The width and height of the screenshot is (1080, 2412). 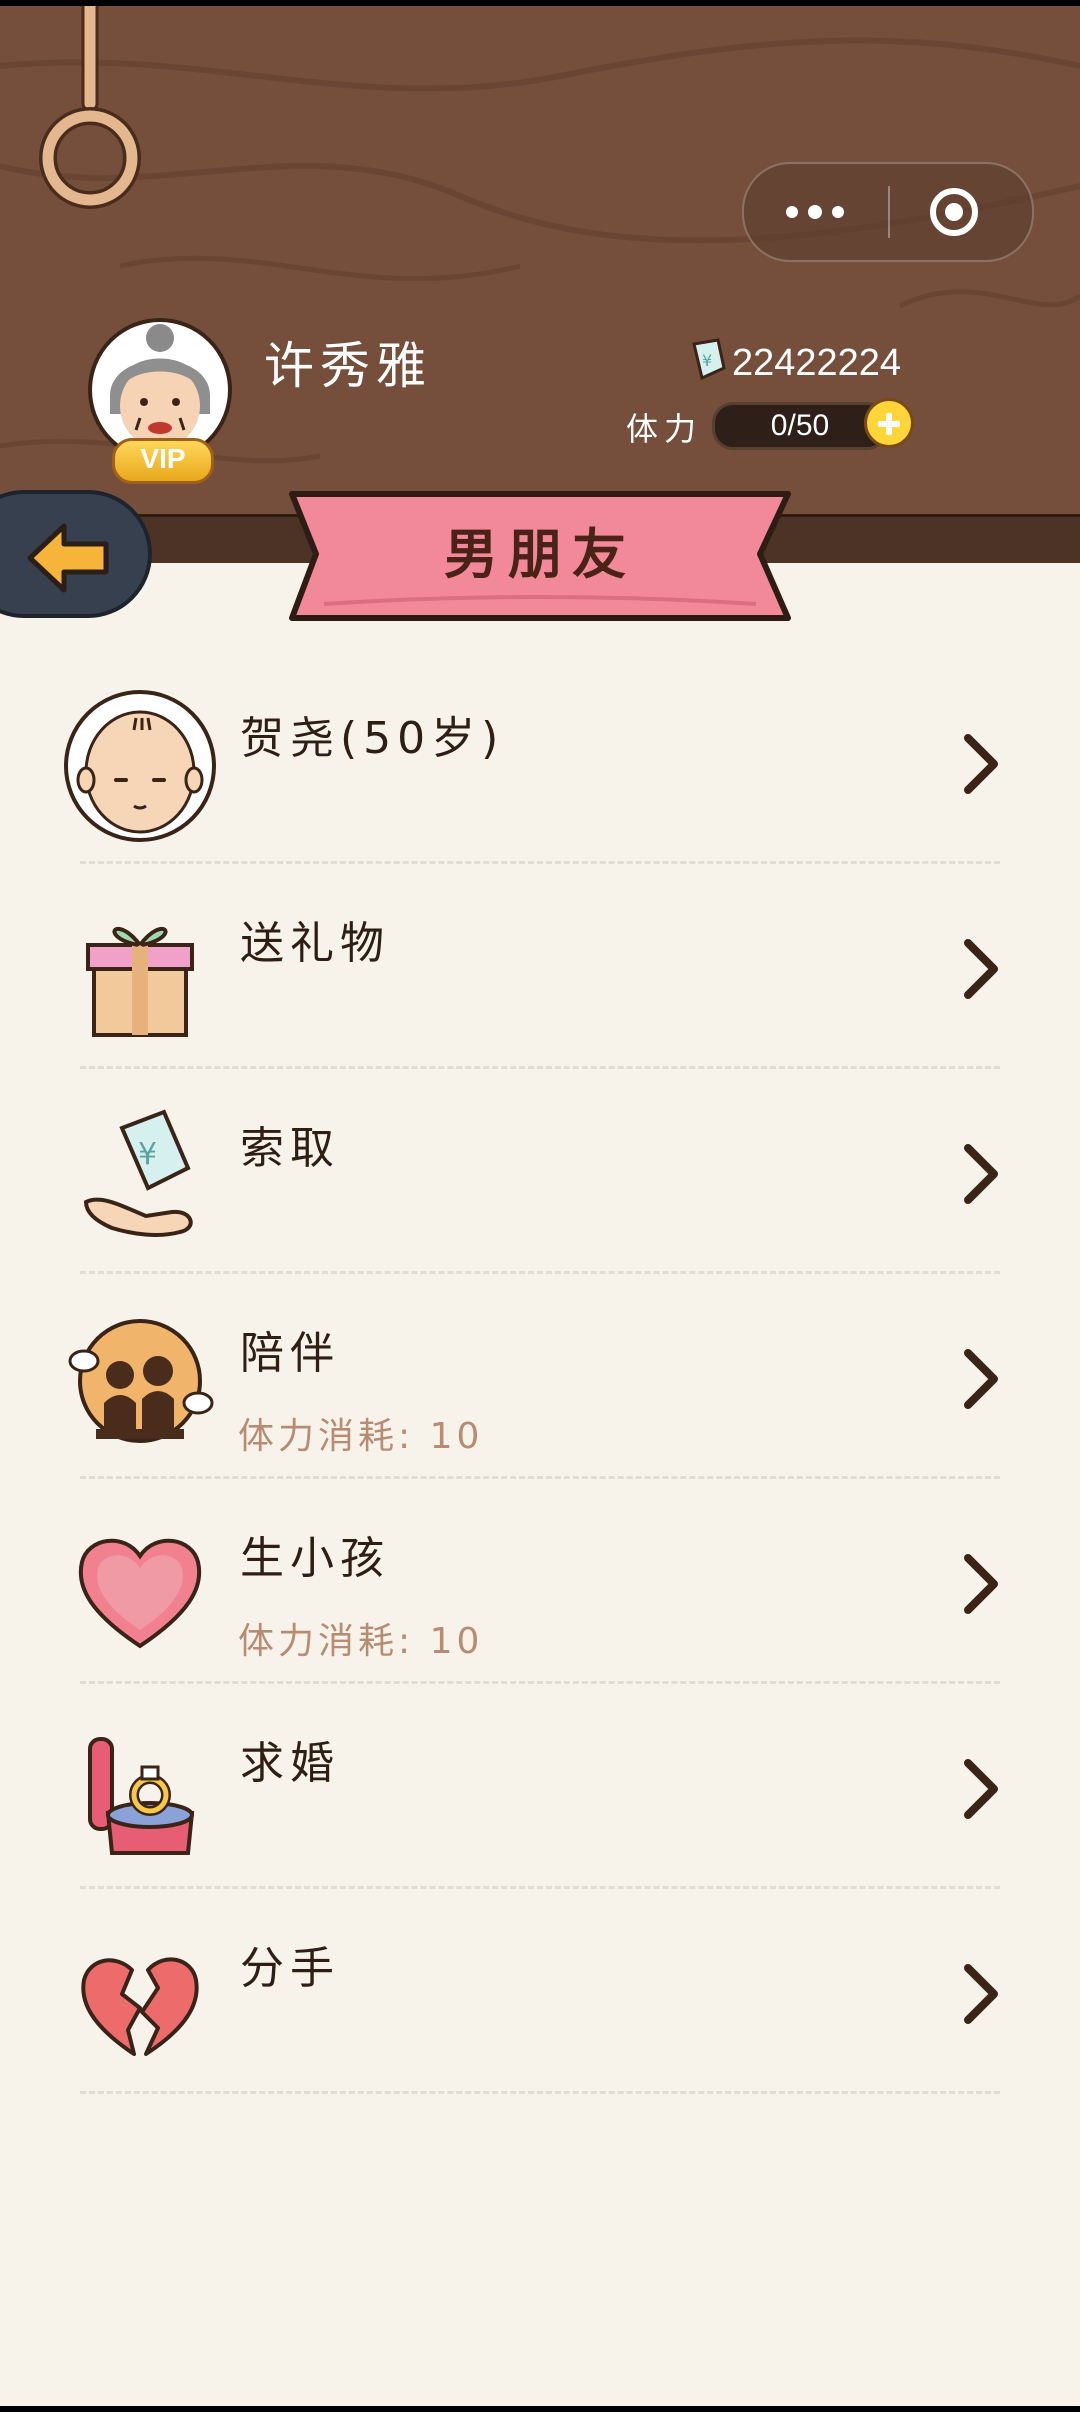 I want to click on rope-ring-icon, so click(x=90, y=107).